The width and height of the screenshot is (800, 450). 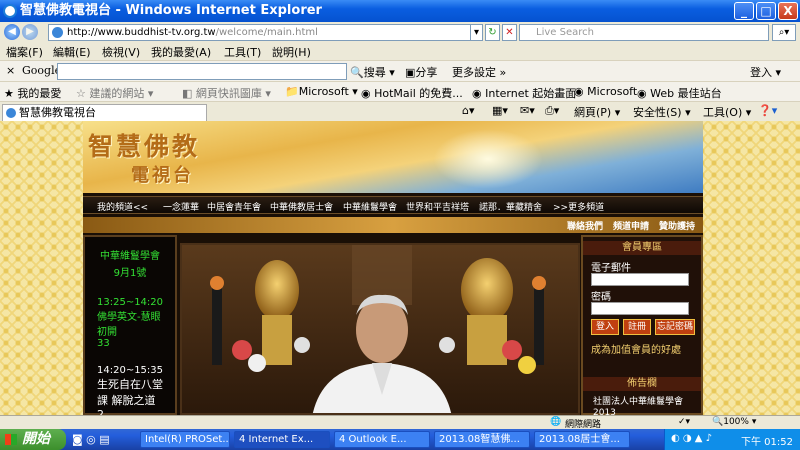 I want to click on password-field, so click(x=640, y=308).